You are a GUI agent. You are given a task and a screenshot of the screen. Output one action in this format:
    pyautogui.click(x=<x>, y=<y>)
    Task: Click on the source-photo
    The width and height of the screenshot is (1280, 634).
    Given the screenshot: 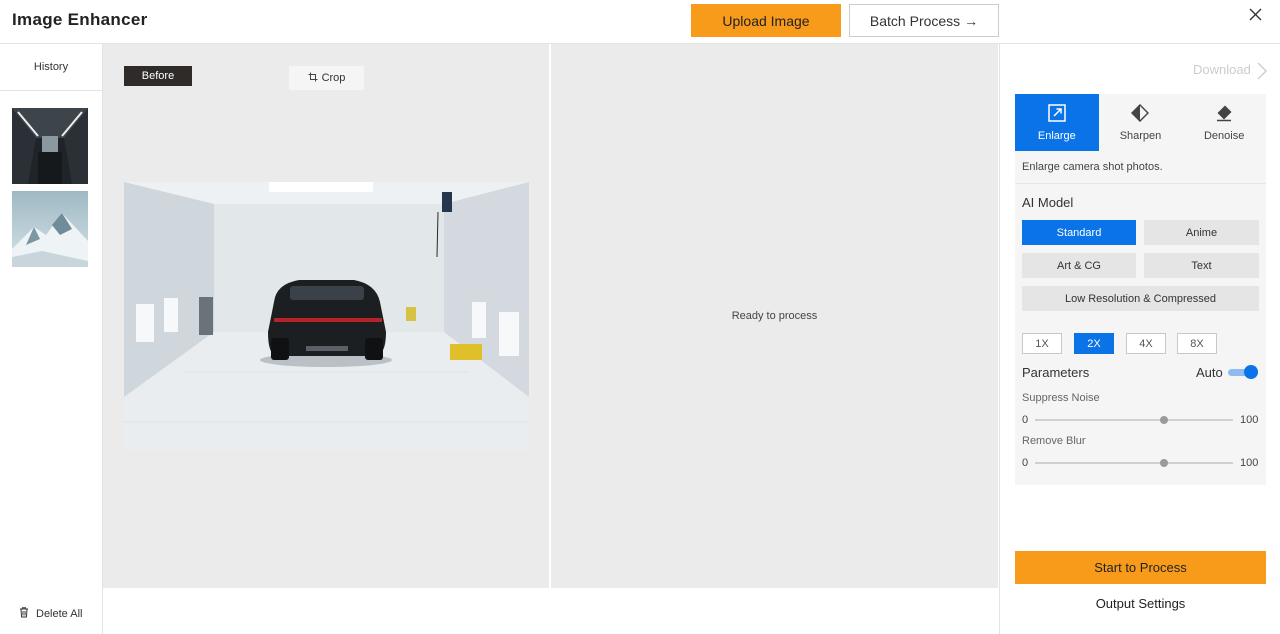 What is the action you would take?
    pyautogui.click(x=326, y=316)
    